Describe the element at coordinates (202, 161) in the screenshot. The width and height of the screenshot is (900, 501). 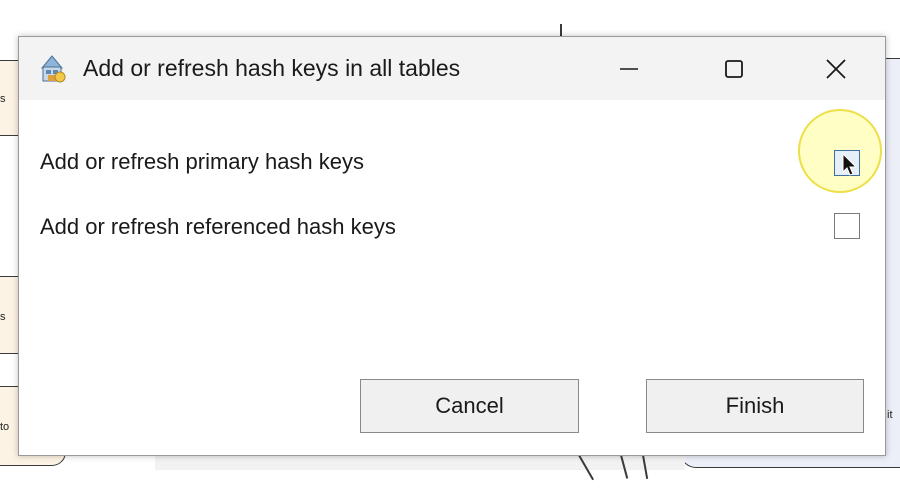
I see `primary-hash-keys-label: Add or refresh primary hash keys` at that location.